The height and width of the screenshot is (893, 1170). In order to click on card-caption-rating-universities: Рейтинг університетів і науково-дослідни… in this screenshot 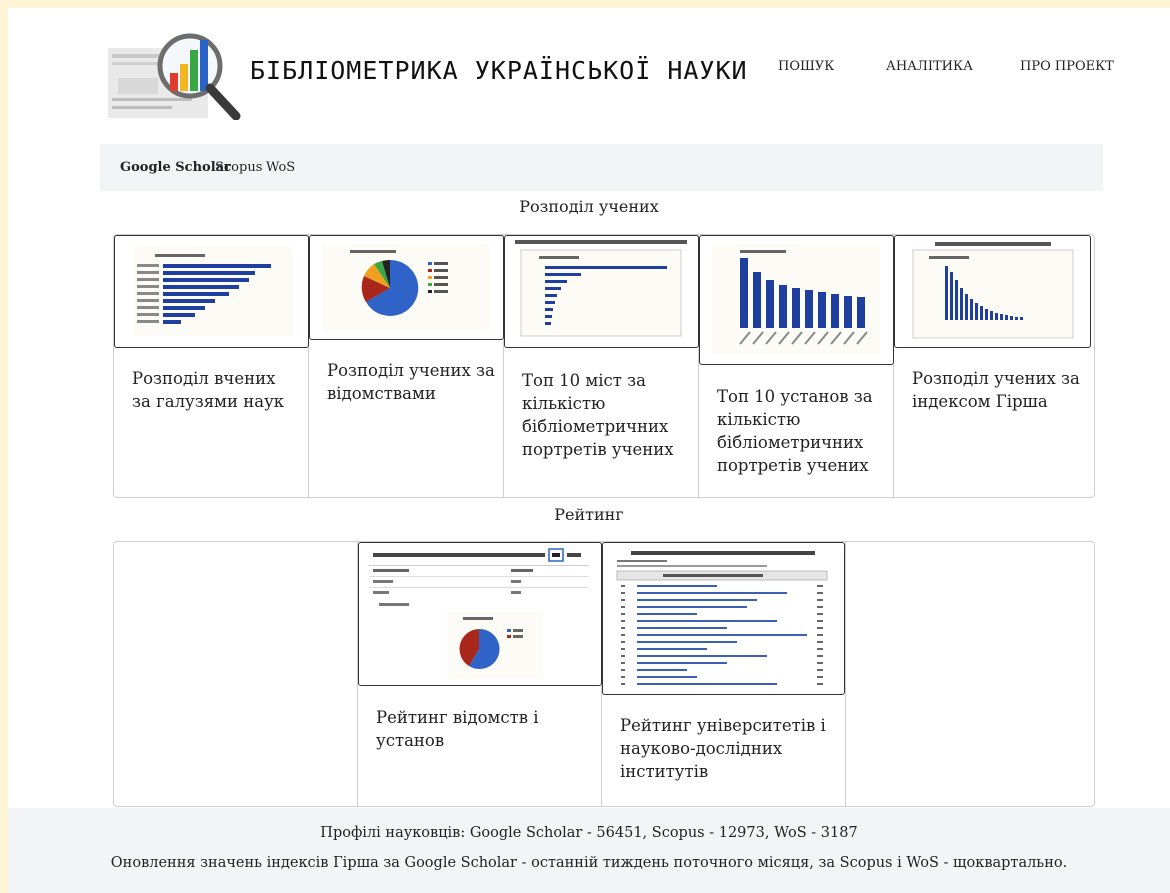, I will do `click(725, 748)`.